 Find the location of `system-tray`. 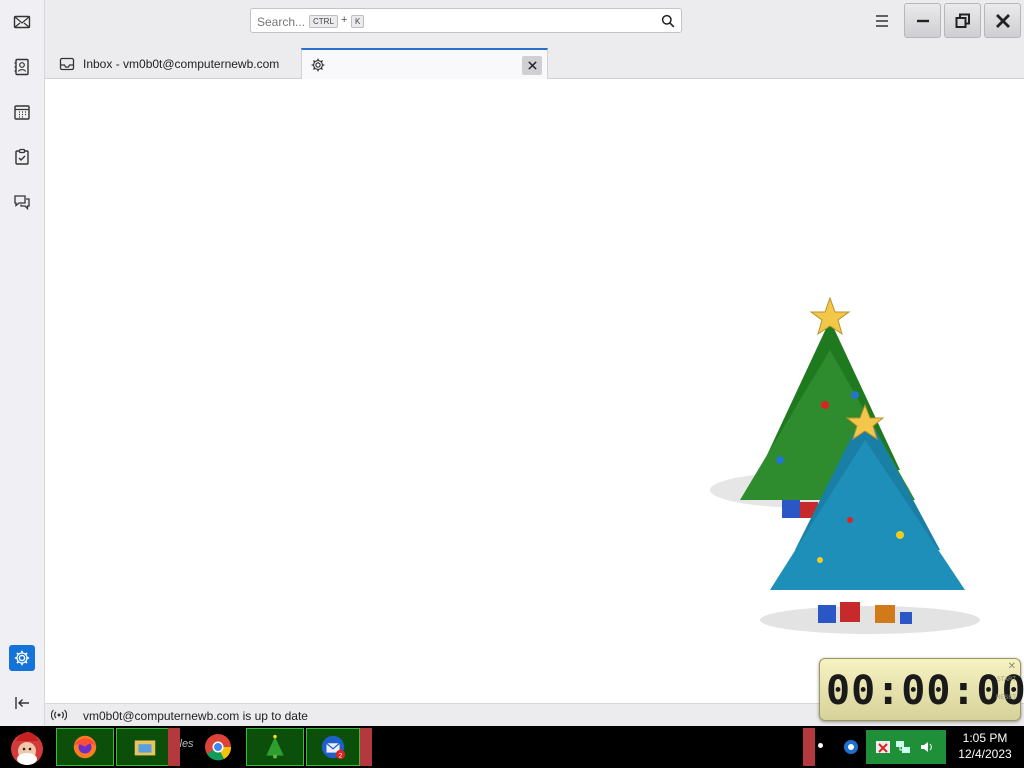

system-tray is located at coordinates (906, 747).